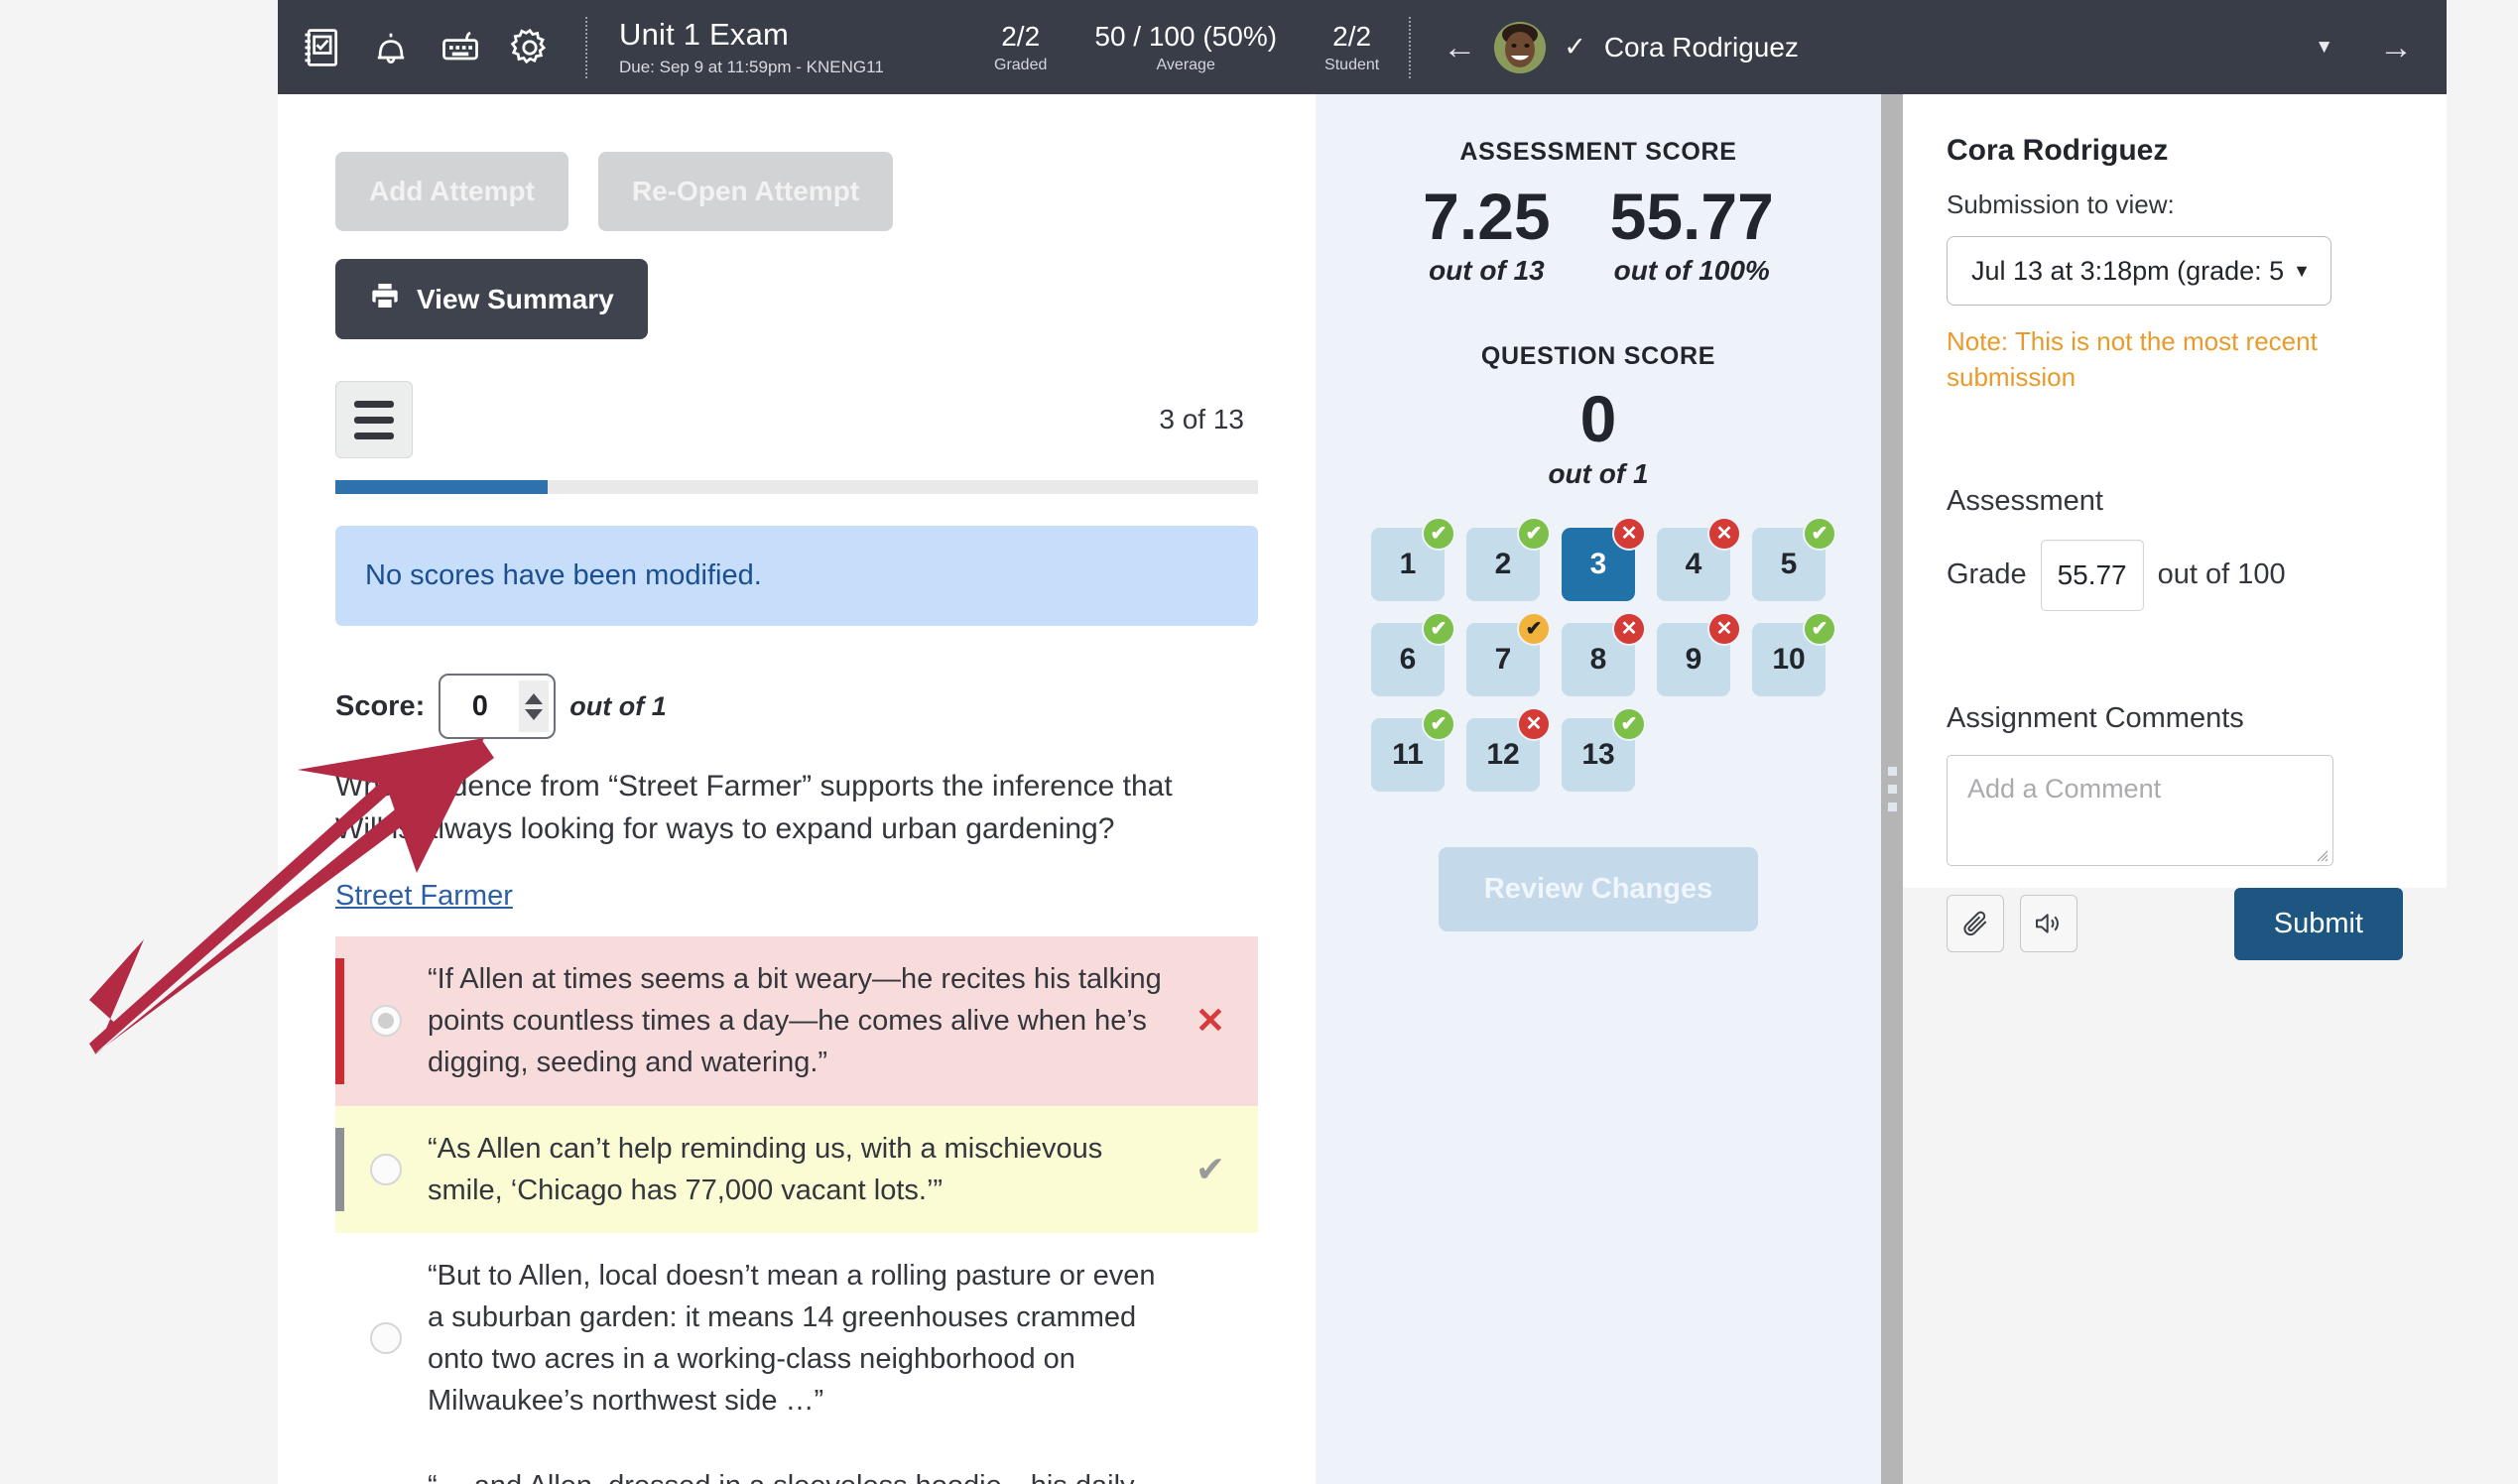  Describe the element at coordinates (2064, 788) in the screenshot. I see `comment-placeholder: Add a Comment` at that location.